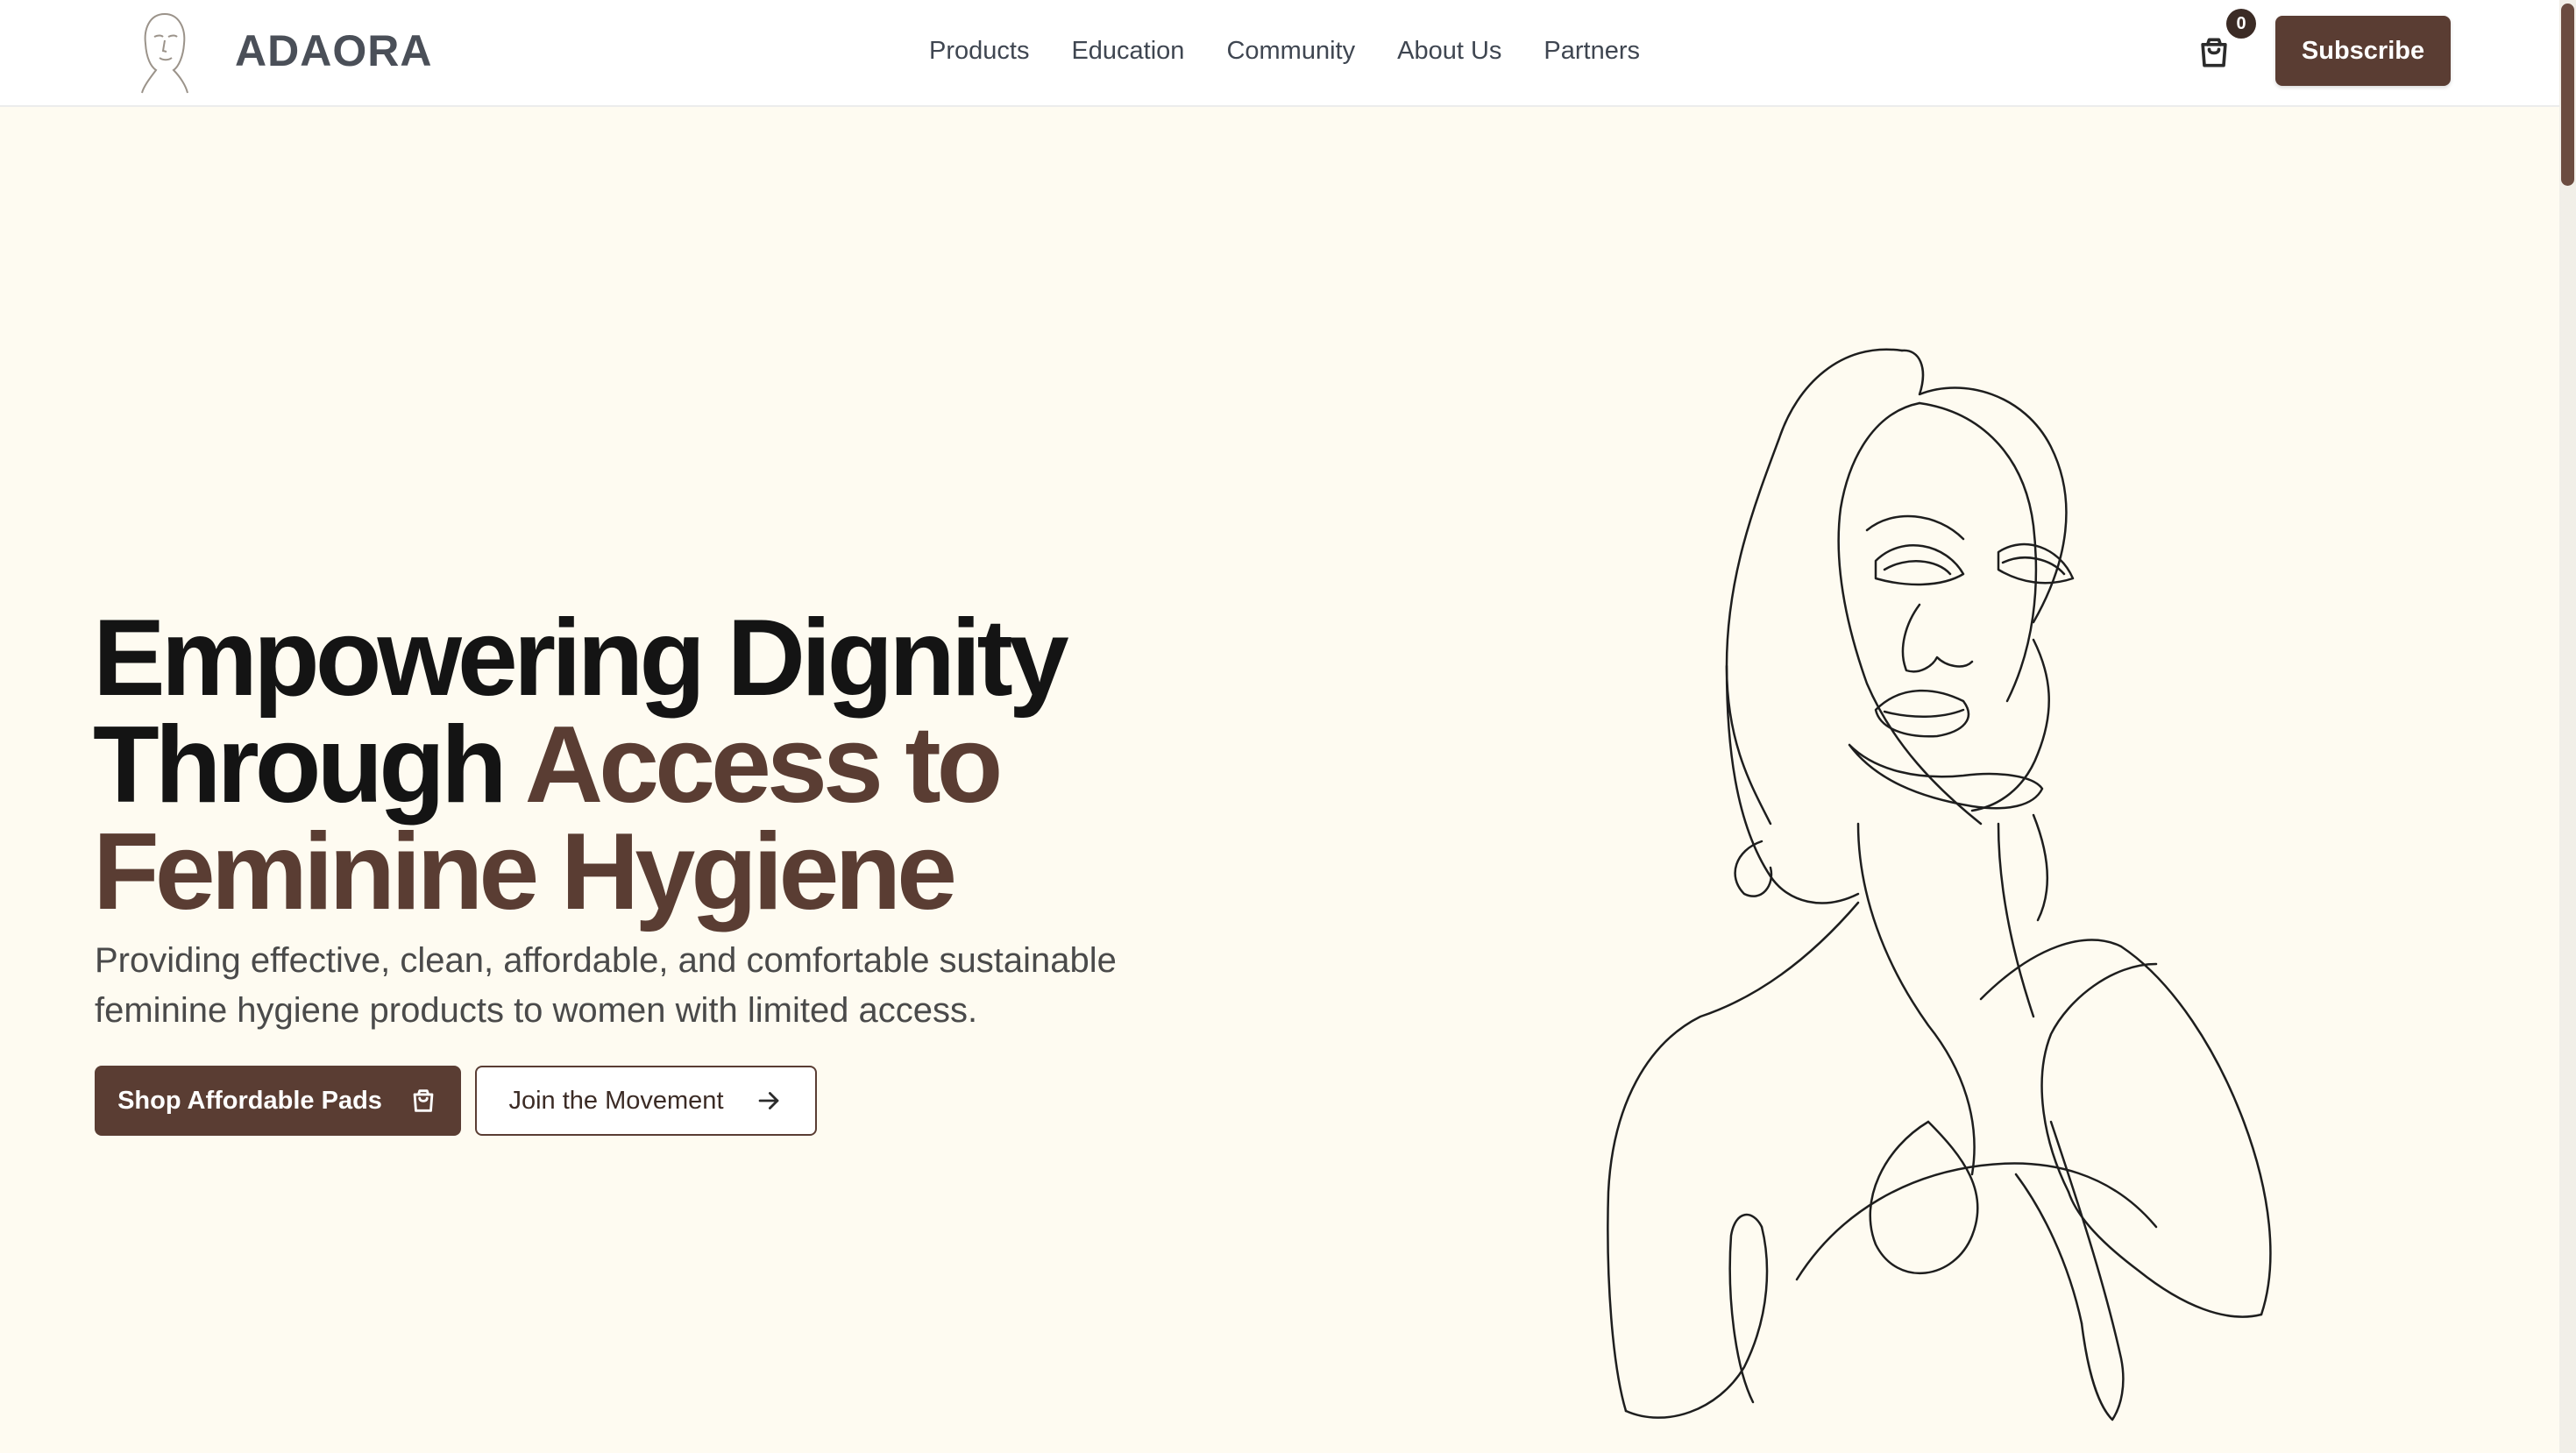 The width and height of the screenshot is (2576, 1453). Describe the element at coordinates (616, 1100) in the screenshot. I see `join-button-label: Join the Movement` at that location.